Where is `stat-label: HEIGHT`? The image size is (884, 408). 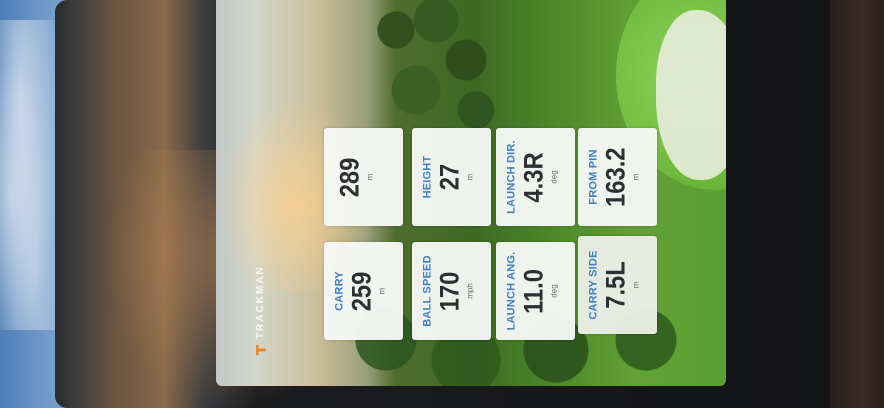 stat-label: HEIGHT is located at coordinates (427, 177).